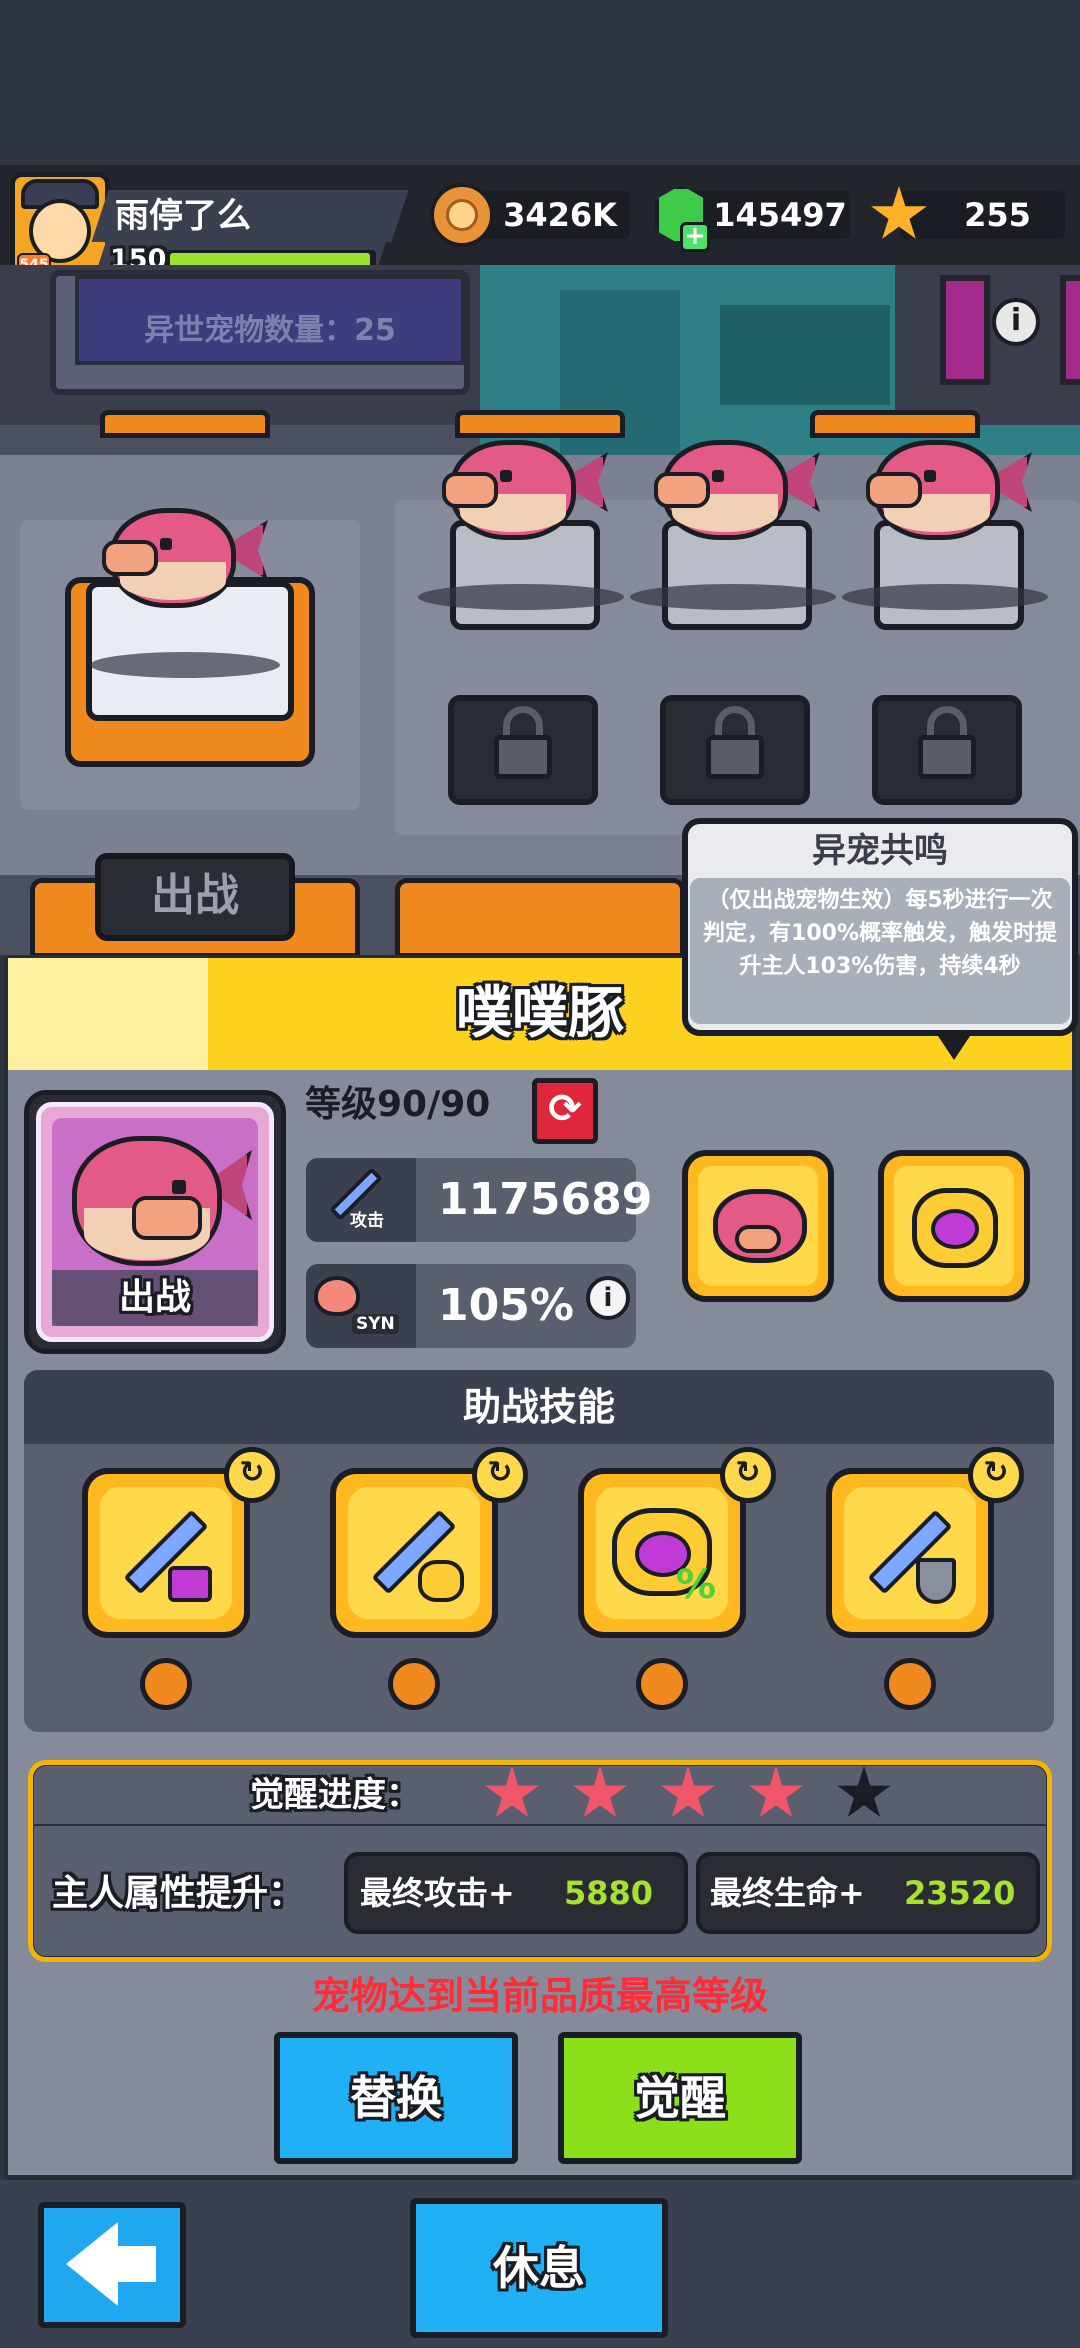 The height and width of the screenshot is (2348, 1080). Describe the element at coordinates (760, 1227) in the screenshot. I see `puffer-fish-icon` at that location.